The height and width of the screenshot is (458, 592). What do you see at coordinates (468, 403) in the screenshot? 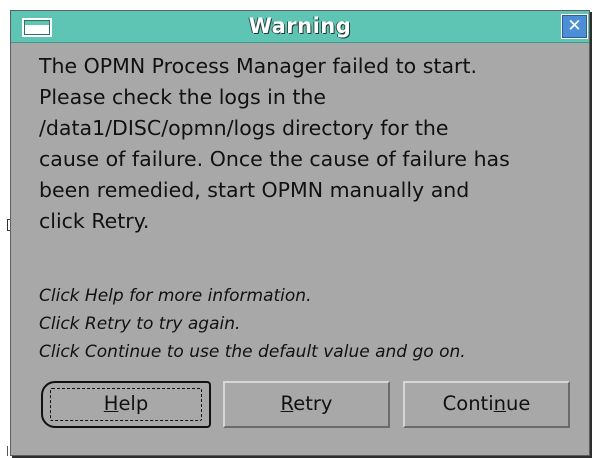
I see `continue-label-start: Conti` at bounding box center [468, 403].